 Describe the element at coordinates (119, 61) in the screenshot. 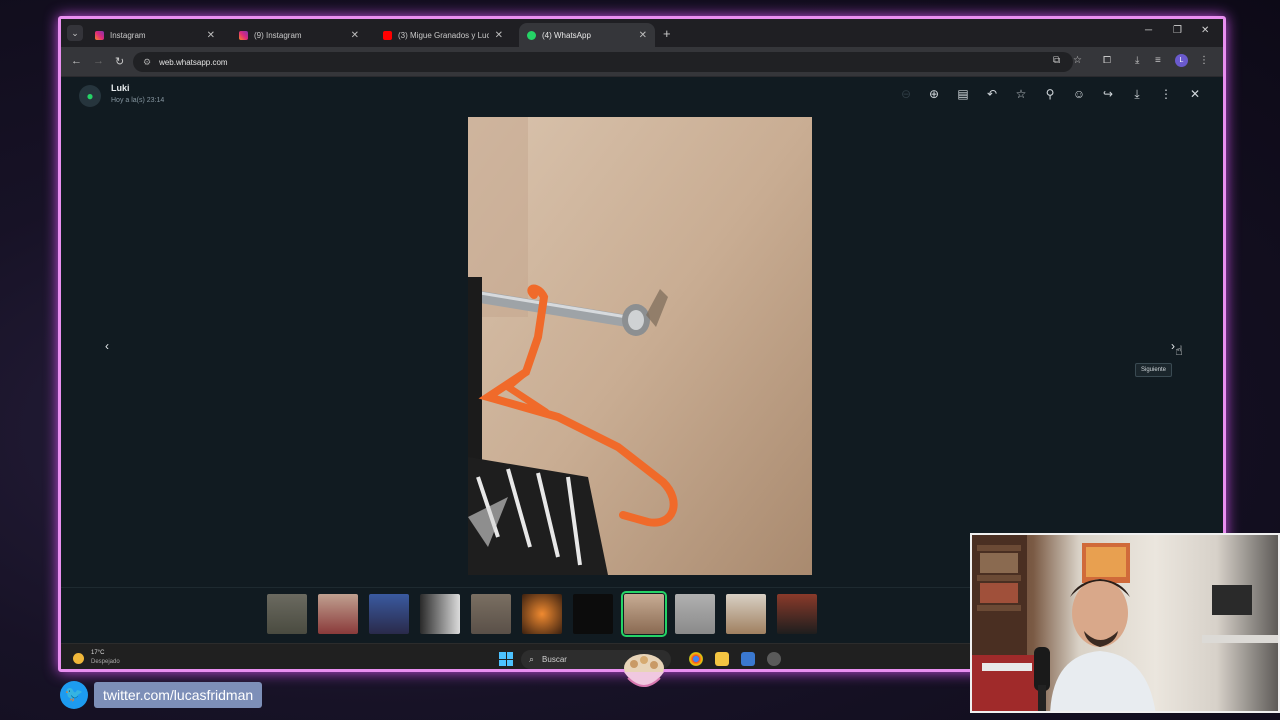

I see `reload-icon: ↻` at that location.